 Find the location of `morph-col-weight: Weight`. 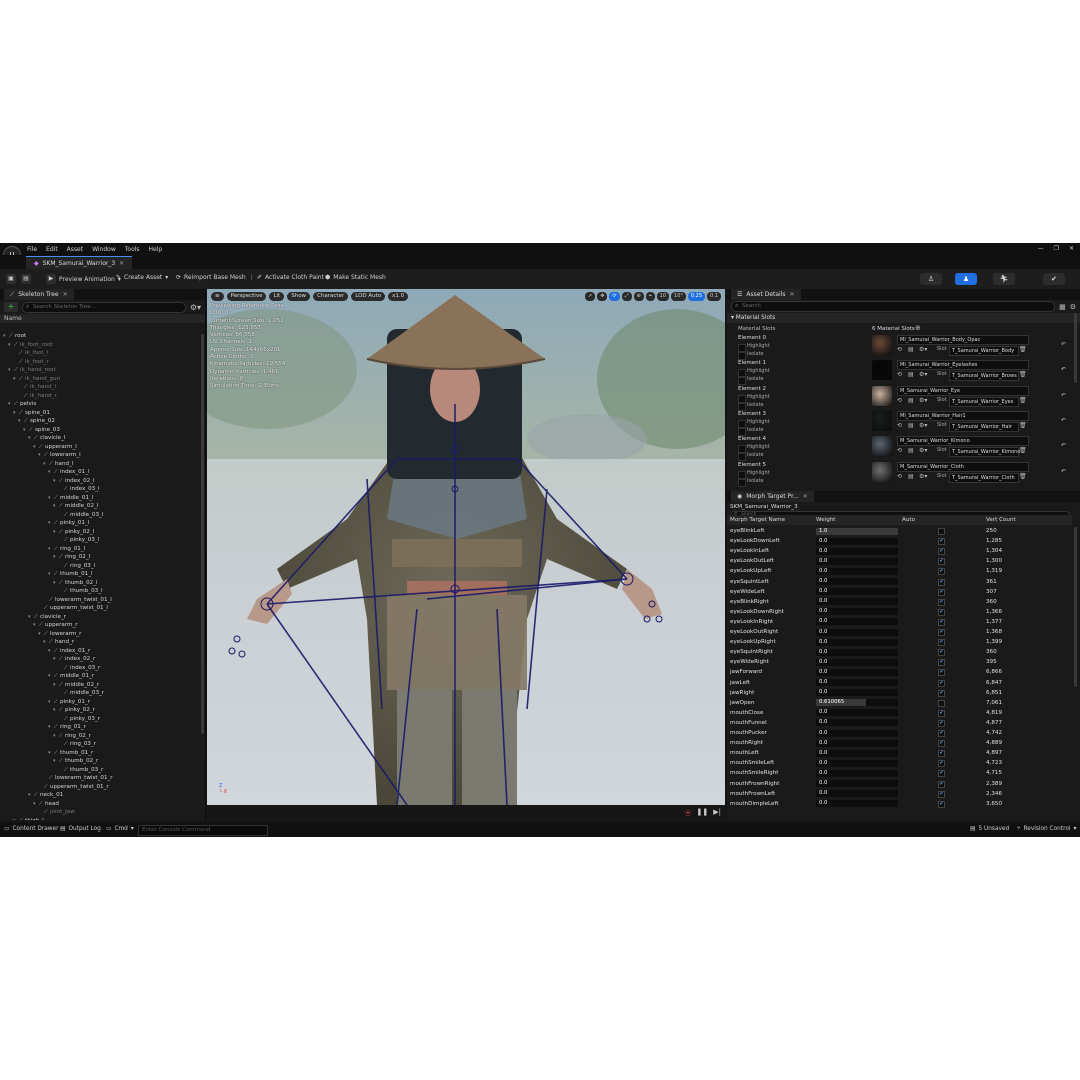

morph-col-weight: Weight is located at coordinates (826, 520).